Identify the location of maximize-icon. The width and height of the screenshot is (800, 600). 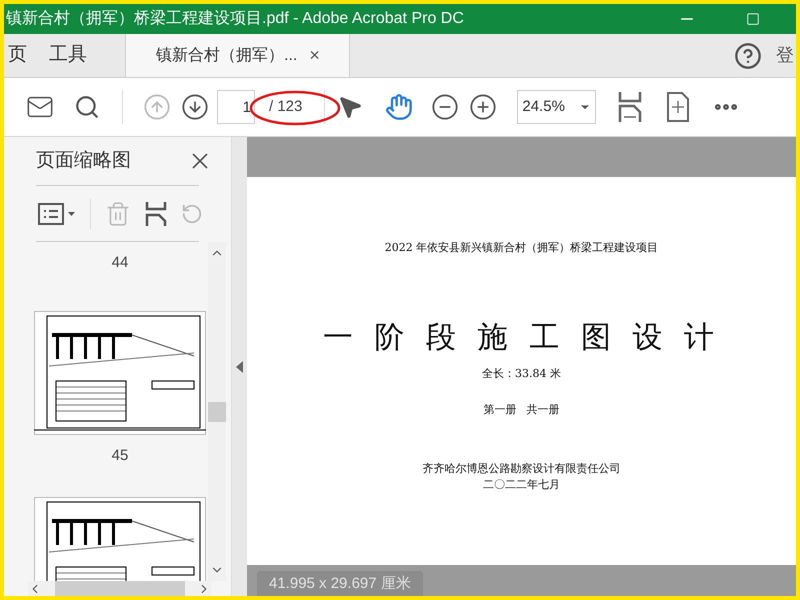
(753, 19).